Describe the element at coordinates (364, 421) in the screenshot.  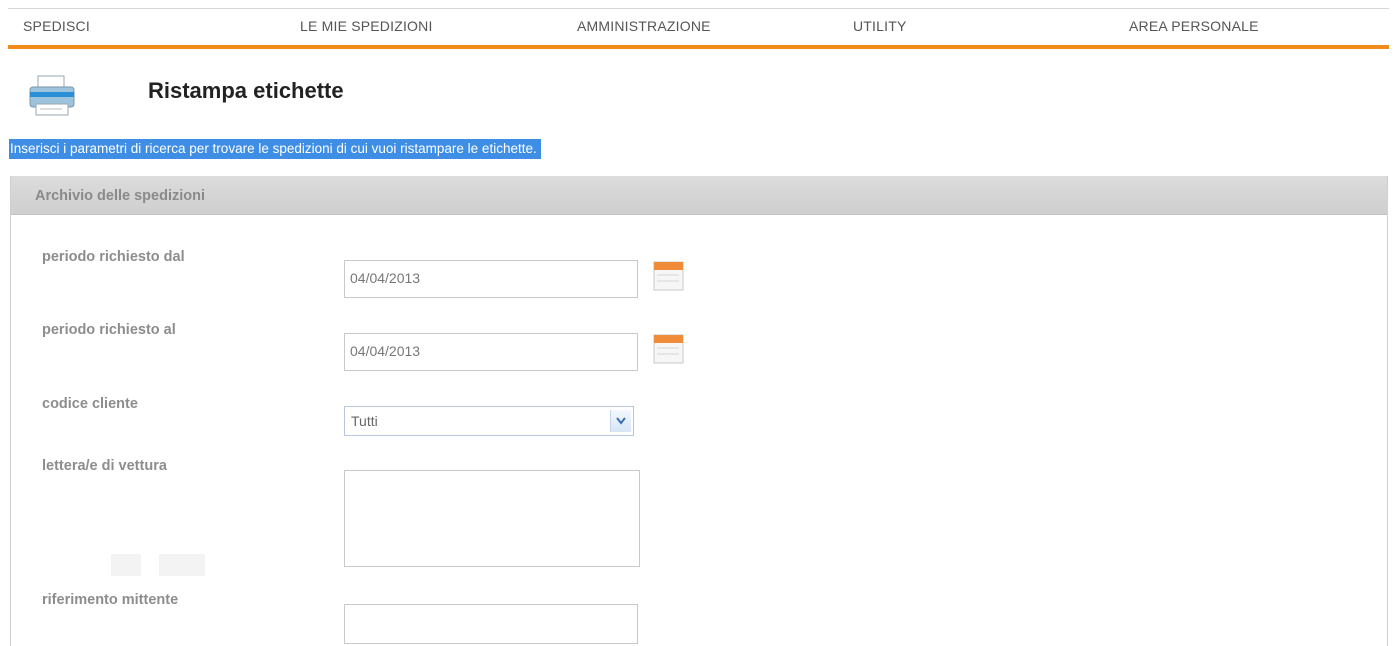
I see `customer-code-value: Tutti` at that location.